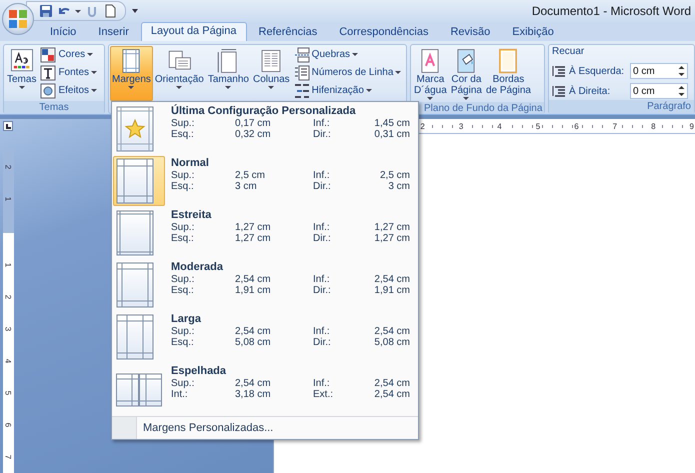 This screenshot has width=695, height=473. I want to click on field-label: À Direita:, so click(590, 91).